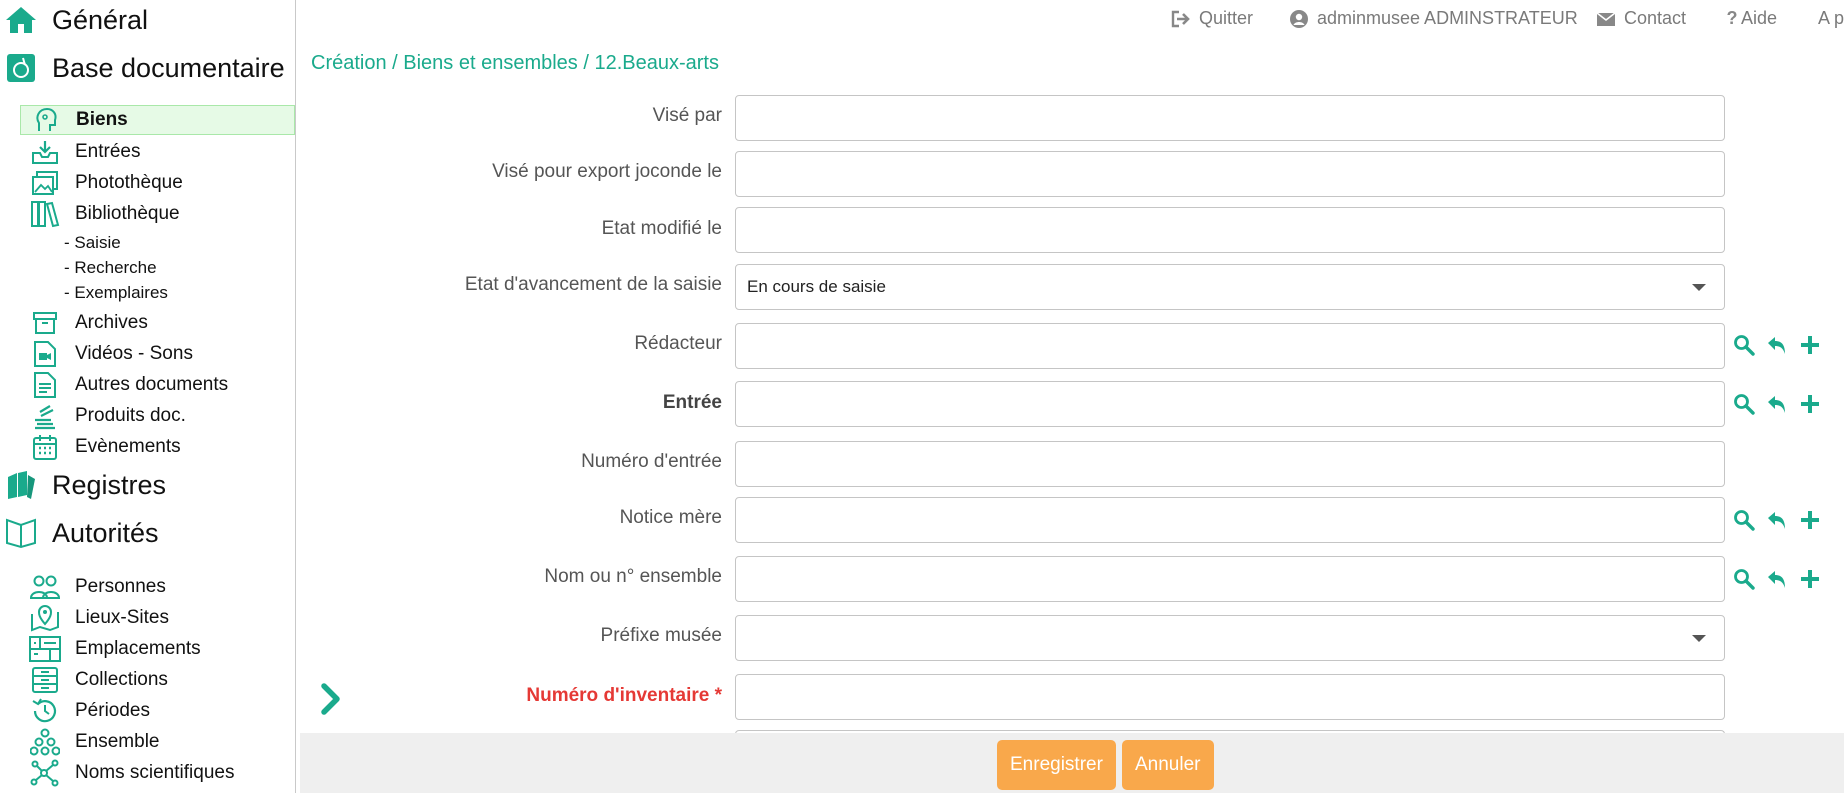  Describe the element at coordinates (111, 322) in the screenshot. I see `sidebar-item-label: Archives` at that location.